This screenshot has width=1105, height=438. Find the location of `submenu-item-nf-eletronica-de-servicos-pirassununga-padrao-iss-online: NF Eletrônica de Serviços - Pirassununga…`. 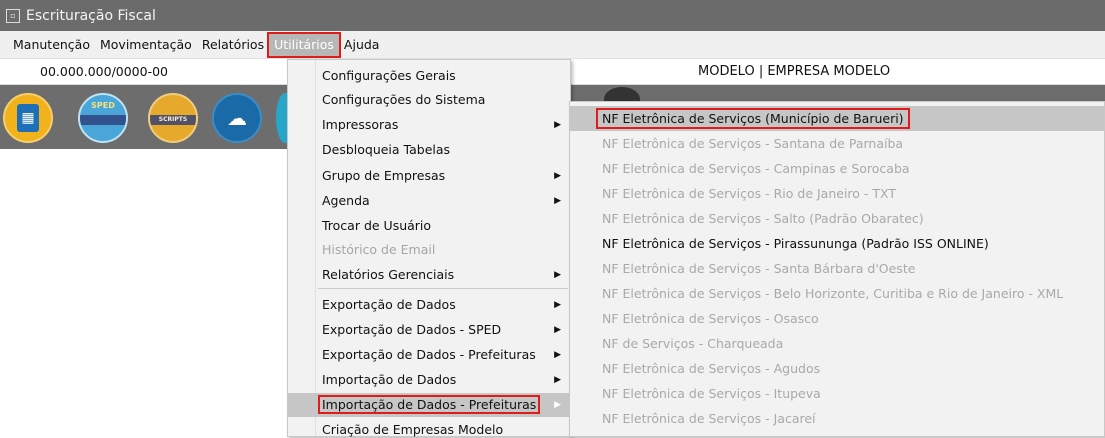

submenu-item-nf-eletronica-de-servicos-pirassununga-padrao-iss-online: NF Eletrônica de Serviços - Pirassununga… is located at coordinates (837, 243).